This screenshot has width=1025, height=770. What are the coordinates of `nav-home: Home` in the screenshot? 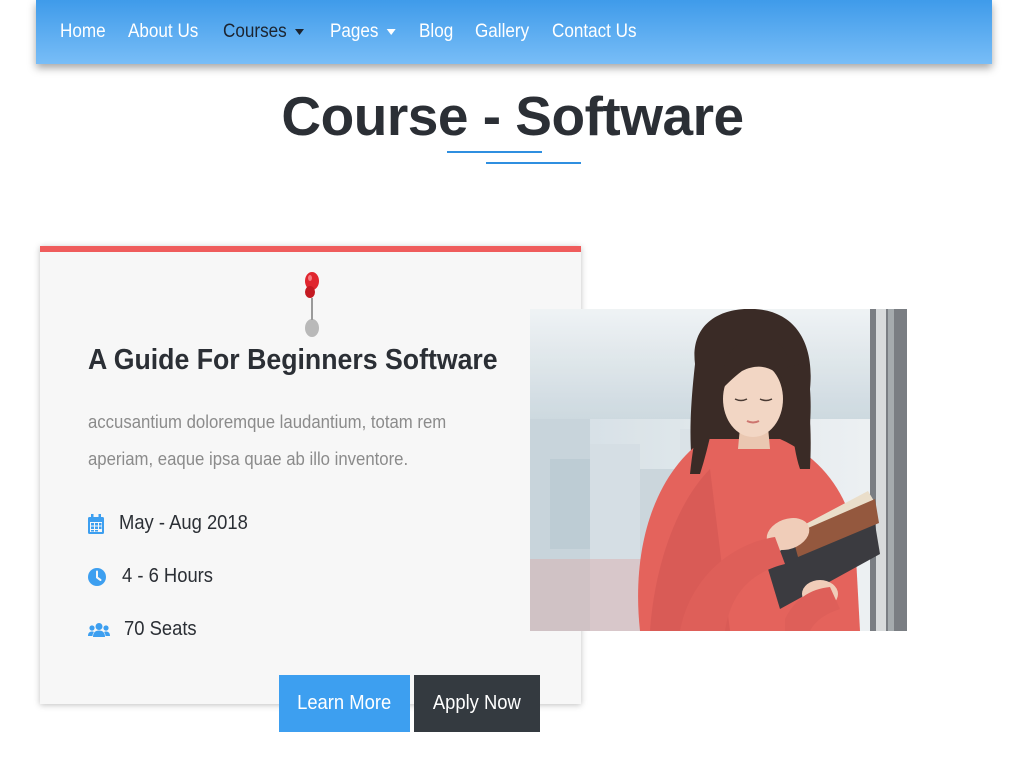 It's located at (83, 32).